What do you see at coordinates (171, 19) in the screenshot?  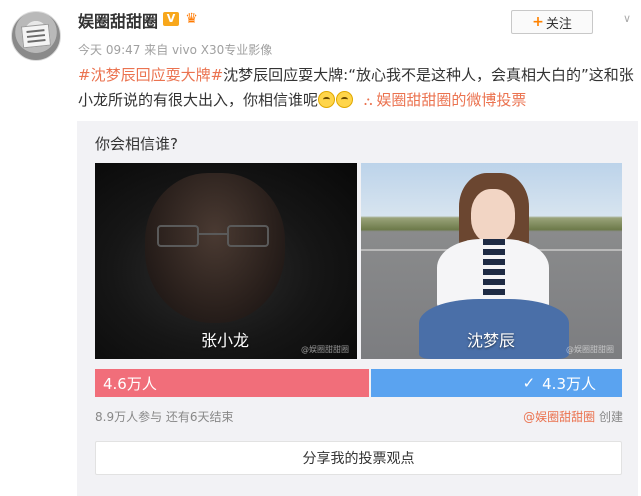 I see `verified-v-icon: V` at bounding box center [171, 19].